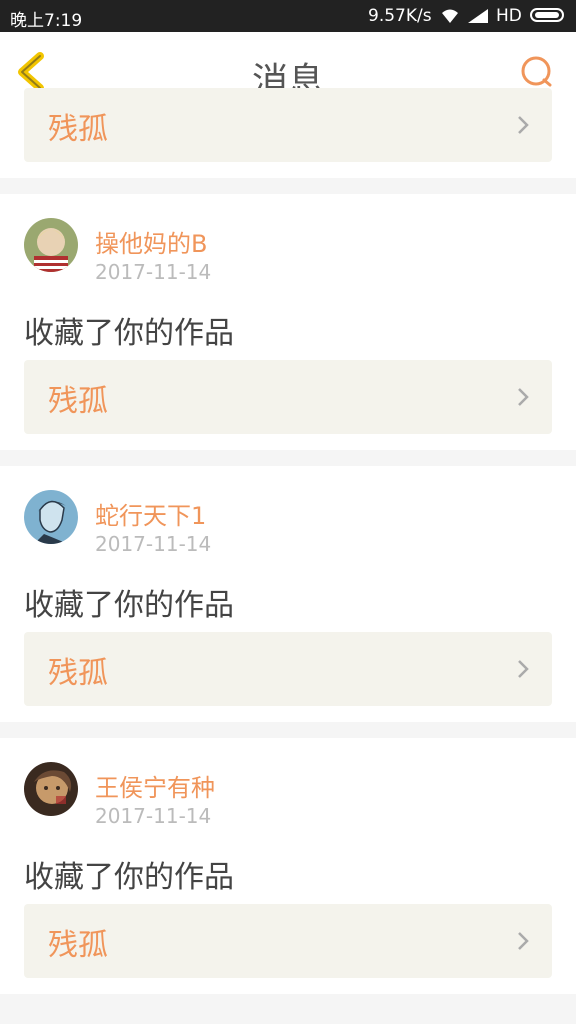  Describe the element at coordinates (478, 18) in the screenshot. I see `signal-icon` at that location.